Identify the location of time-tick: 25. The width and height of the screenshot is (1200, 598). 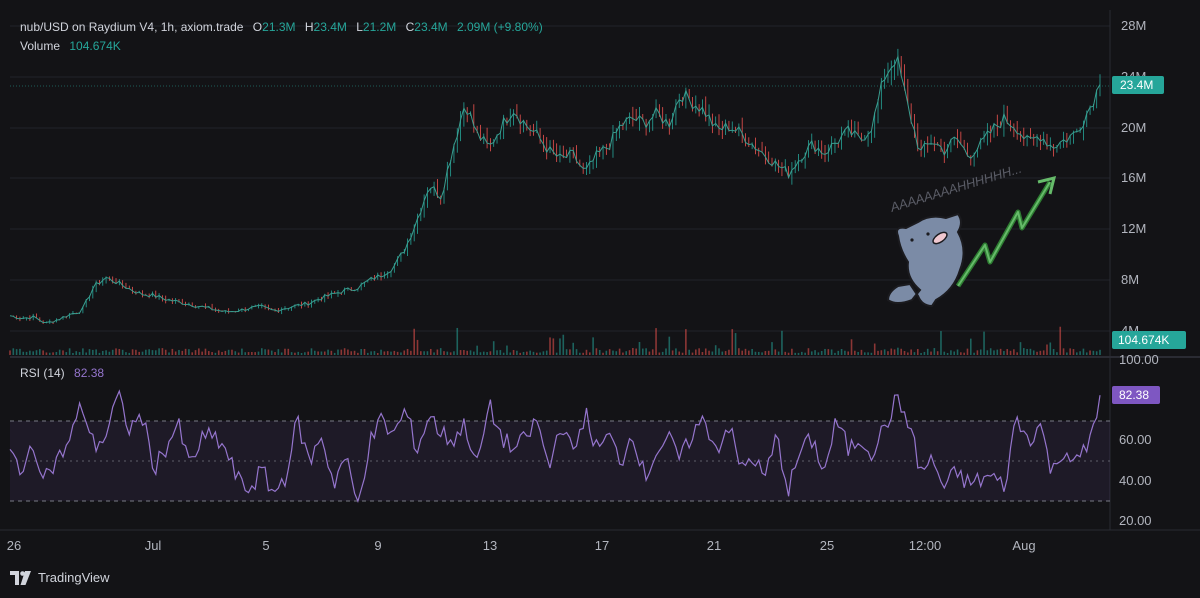
(827, 545).